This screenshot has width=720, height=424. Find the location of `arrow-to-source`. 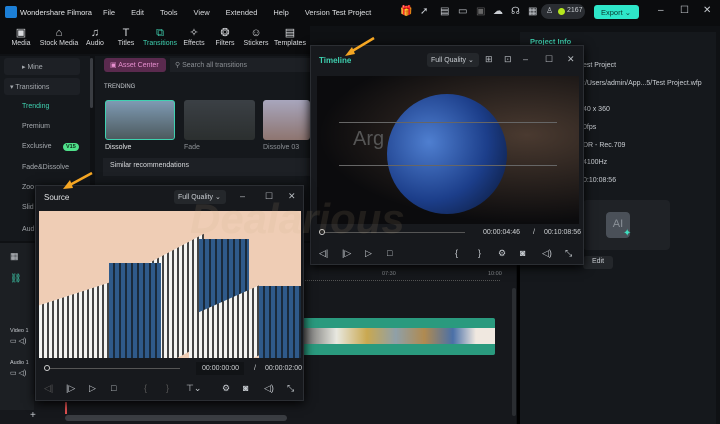

arrow-to-source is located at coordinates (78, 180).